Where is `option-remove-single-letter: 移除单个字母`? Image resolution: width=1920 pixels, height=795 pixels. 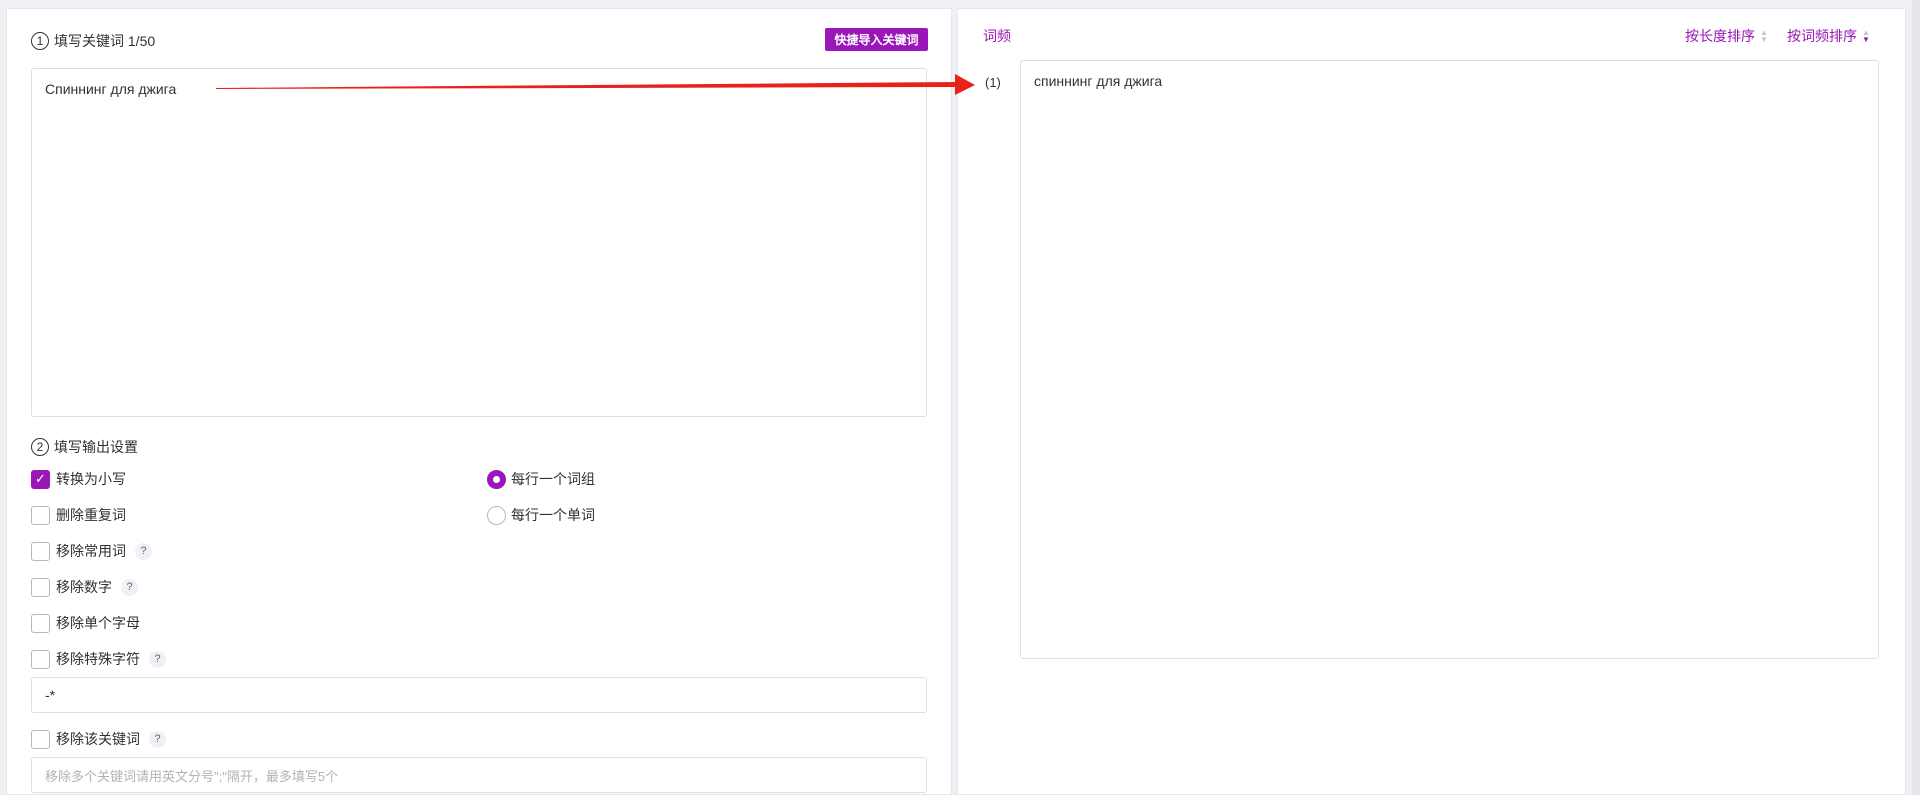
option-remove-single-letter: 移除单个字母 is located at coordinates (85, 623).